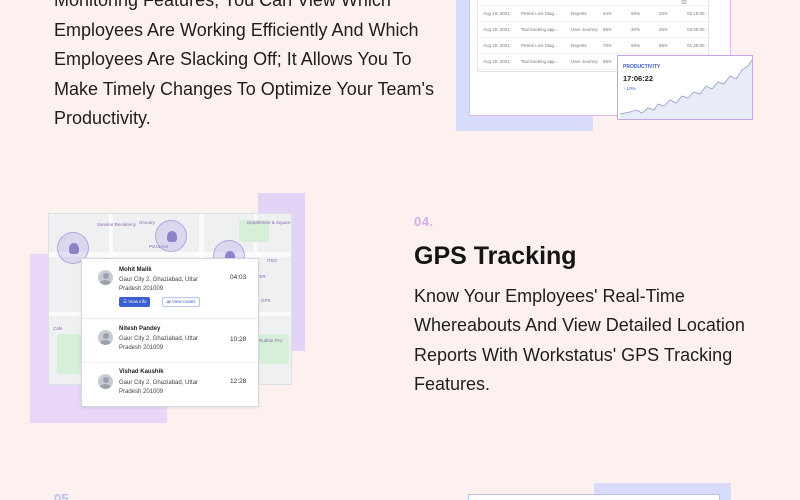 This screenshot has width=800, height=500. What do you see at coordinates (642, 67) in the screenshot?
I see `productivity-label: PRODUCTIVITY` at bounding box center [642, 67].